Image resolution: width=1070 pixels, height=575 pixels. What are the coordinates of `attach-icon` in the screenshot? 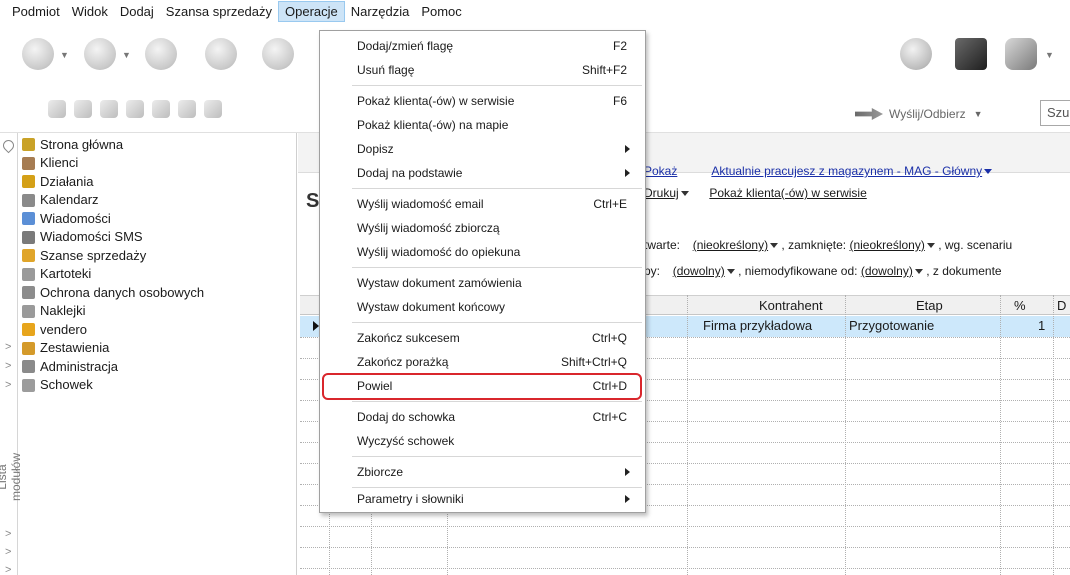 It's located at (278, 54).